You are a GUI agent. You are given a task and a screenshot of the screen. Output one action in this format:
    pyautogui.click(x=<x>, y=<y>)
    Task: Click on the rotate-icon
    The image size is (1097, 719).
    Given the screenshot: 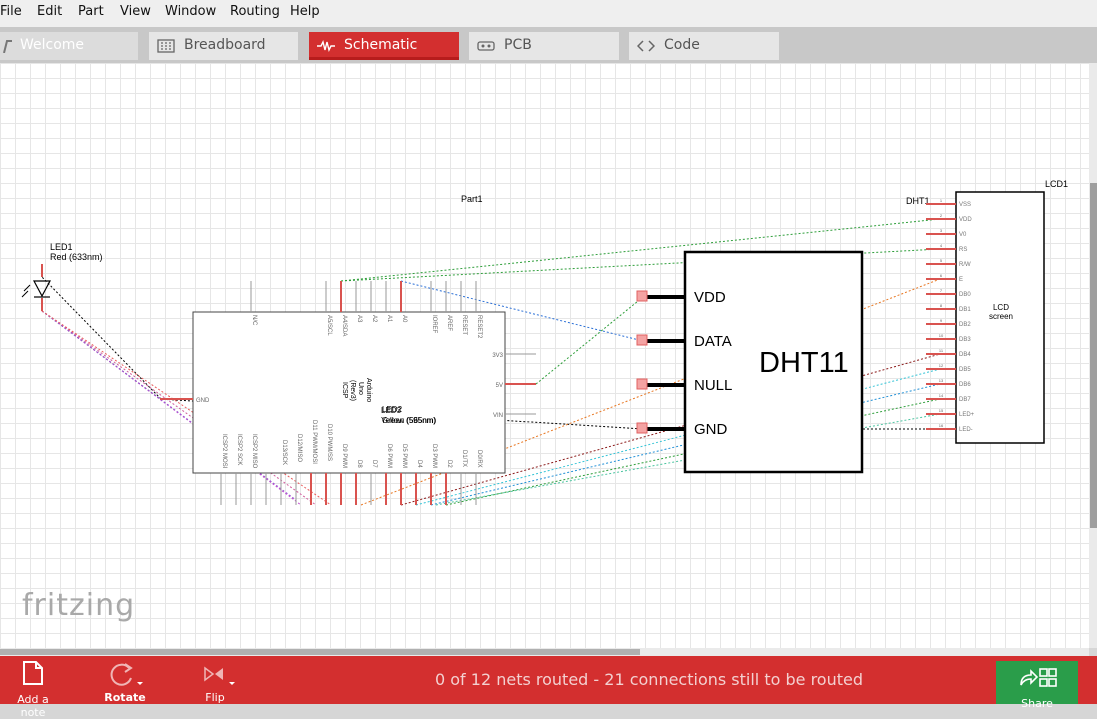 What is the action you would take?
    pyautogui.click(x=126, y=674)
    